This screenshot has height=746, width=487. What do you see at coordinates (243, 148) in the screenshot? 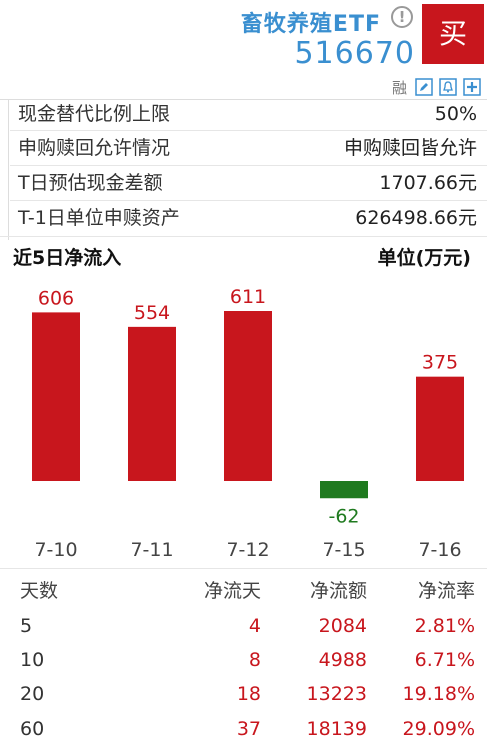
I see `info-row: 申购赎回允许情况 申购赎回皆允许` at bounding box center [243, 148].